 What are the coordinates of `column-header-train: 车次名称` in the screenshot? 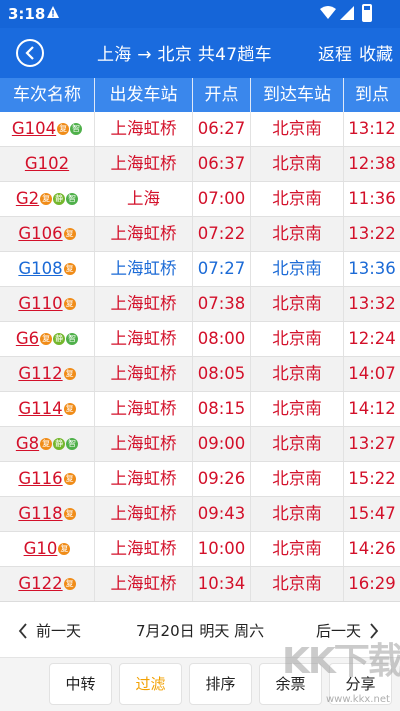 It's located at (47, 95).